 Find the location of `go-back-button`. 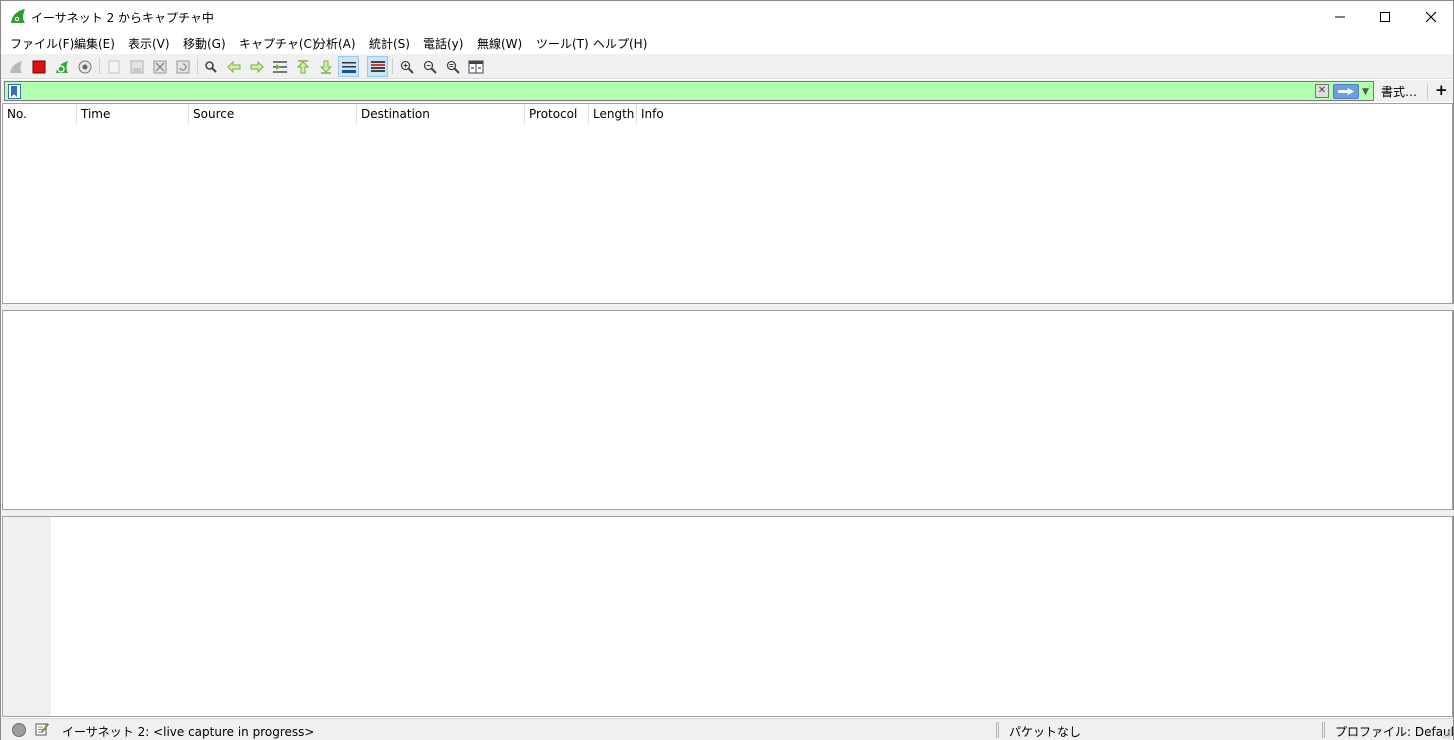

go-back-button is located at coordinates (233, 66).